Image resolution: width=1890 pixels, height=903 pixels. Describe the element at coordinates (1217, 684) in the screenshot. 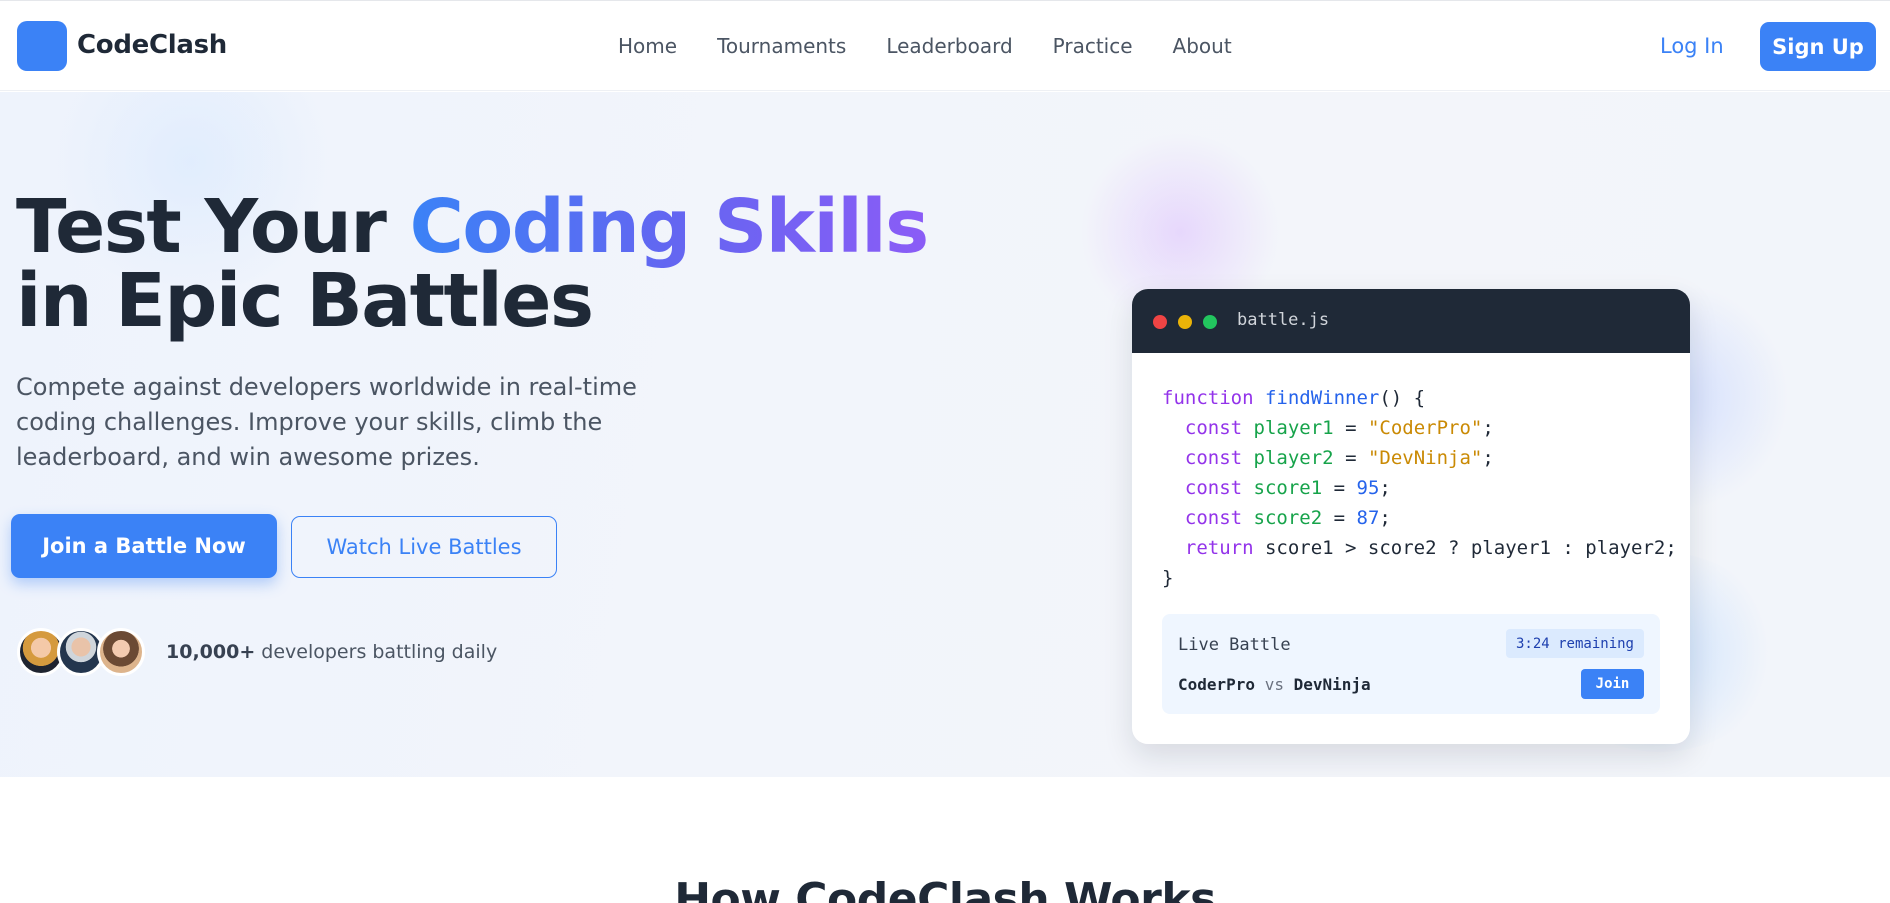

I see `player1-name: CoderPro` at that location.